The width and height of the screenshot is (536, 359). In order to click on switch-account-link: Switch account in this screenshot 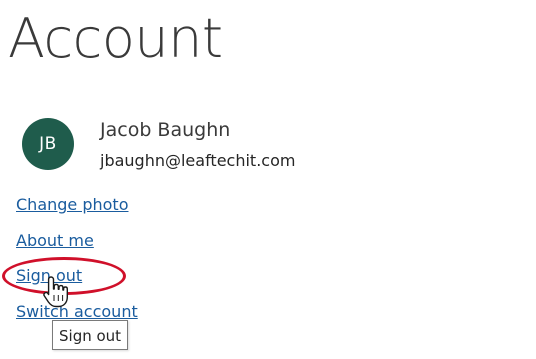, I will do `click(77, 311)`.